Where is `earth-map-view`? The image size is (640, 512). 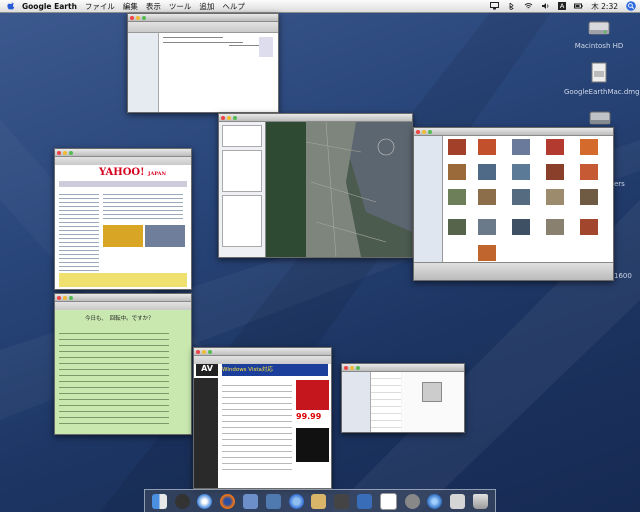
earth-map-view is located at coordinates (339, 189).